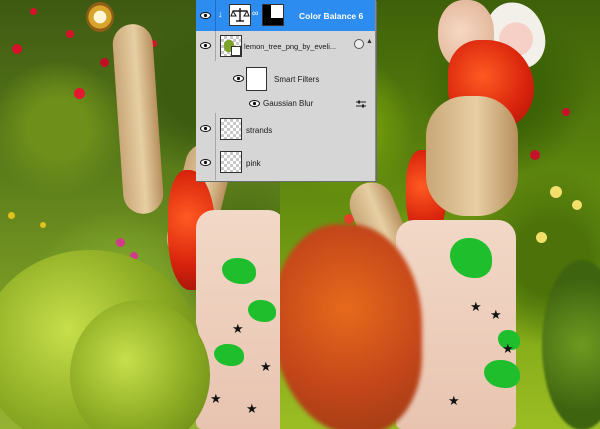 The image size is (600, 429). I want to click on balance-scale-icon, so click(240, 15).